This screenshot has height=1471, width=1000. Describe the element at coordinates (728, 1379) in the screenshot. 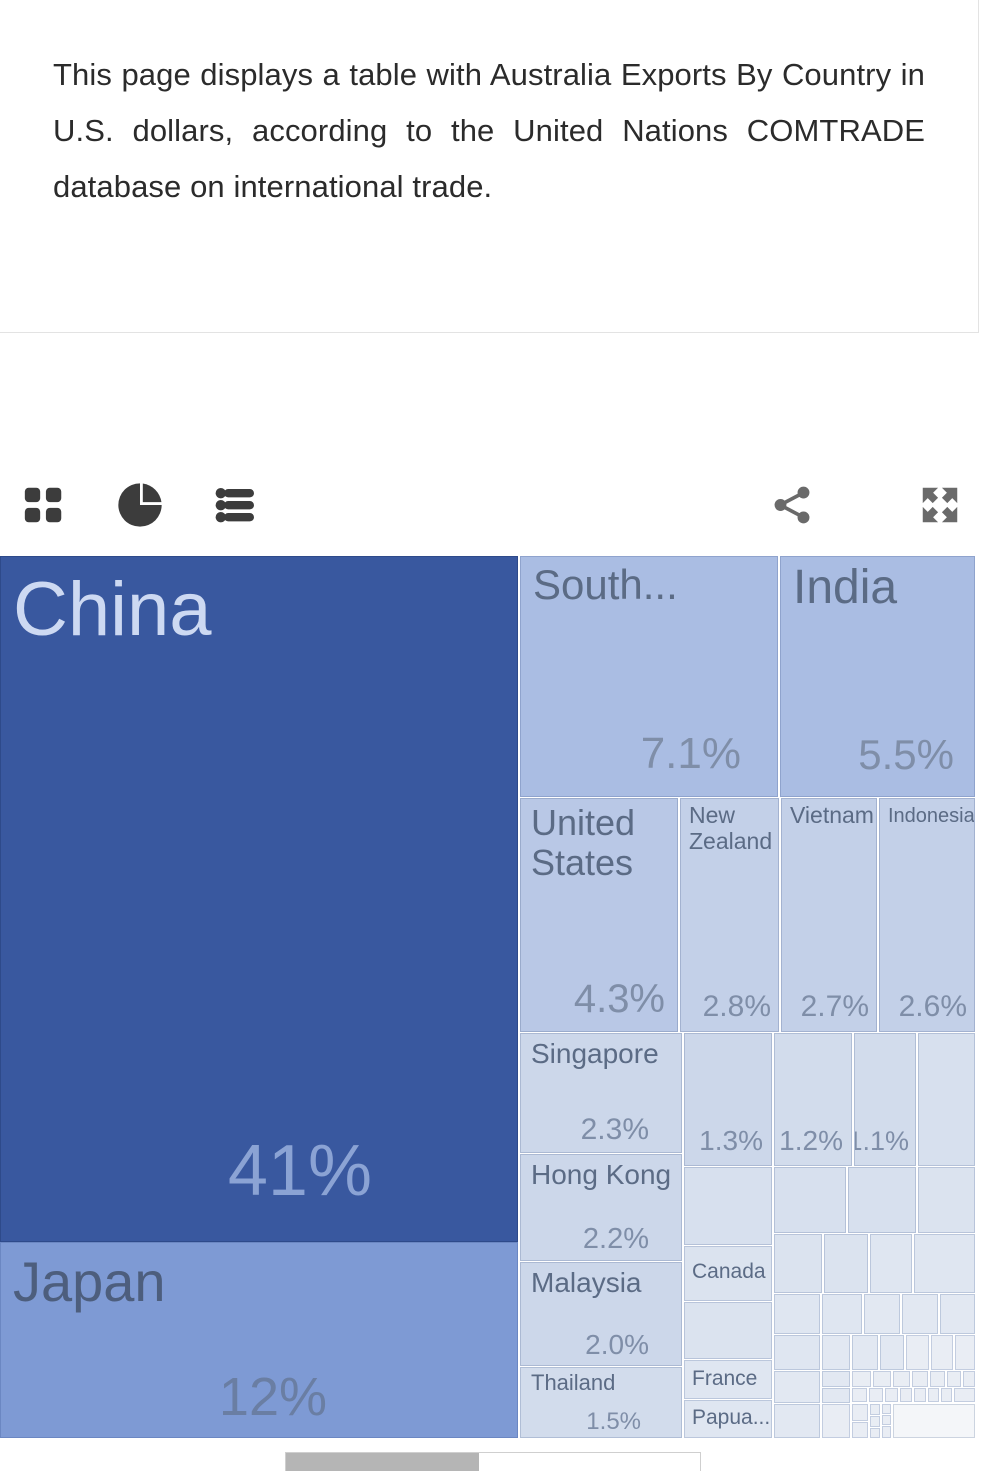

I see `treemap-tile-france: France` at that location.